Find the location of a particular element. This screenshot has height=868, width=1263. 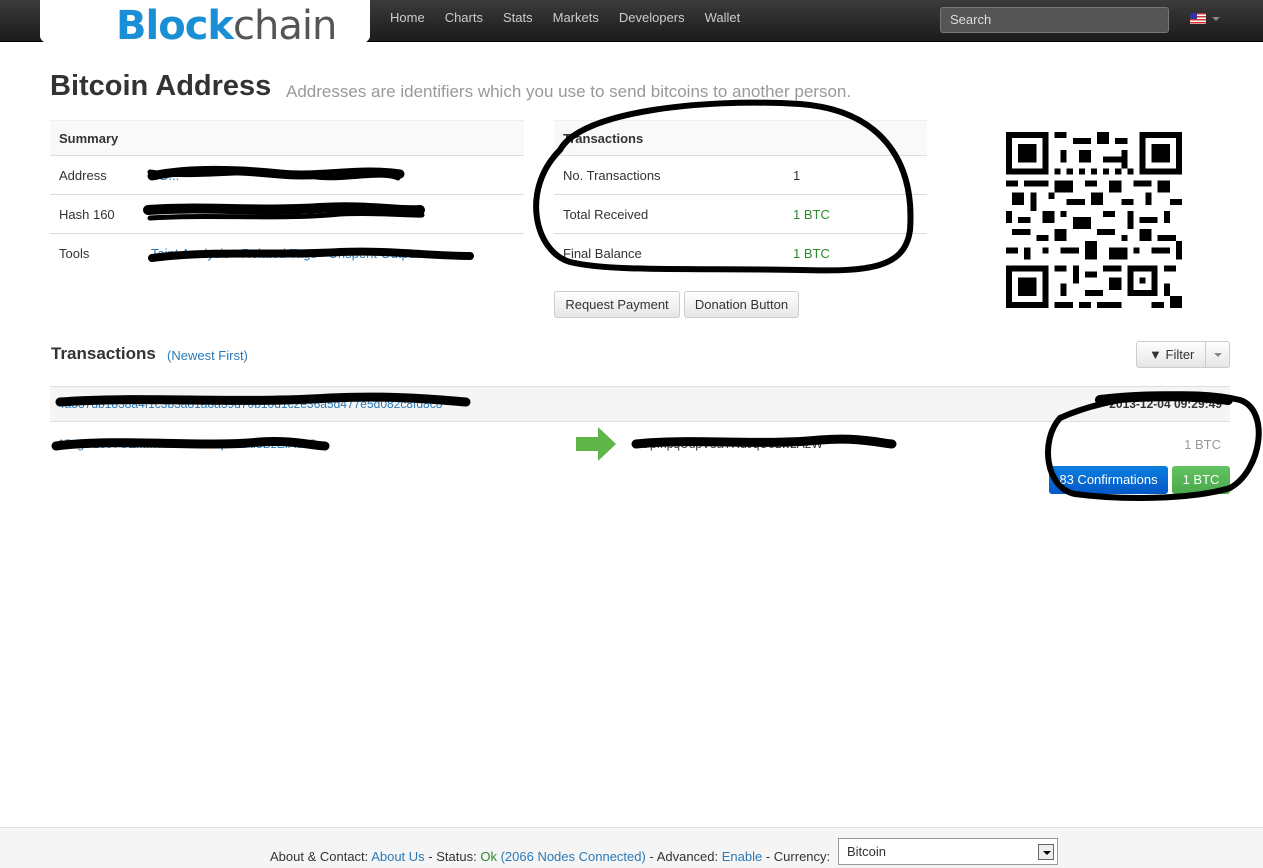

transaction-to-address: 1GpfnpqUupV8aYRdJqUoLw2A2W is located at coordinates (728, 444).